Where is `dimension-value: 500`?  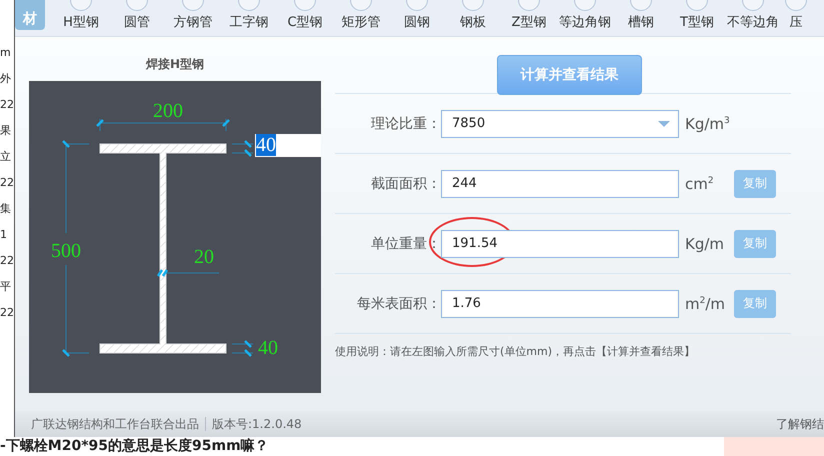
dimension-value: 500 is located at coordinates (66, 251).